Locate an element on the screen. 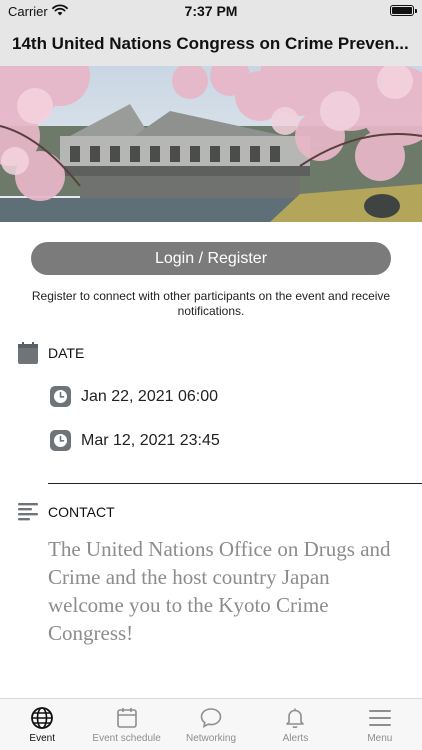 Image resolution: width=422 pixels, height=750 pixels. login-register-button: Login / Register is located at coordinates (211, 258).